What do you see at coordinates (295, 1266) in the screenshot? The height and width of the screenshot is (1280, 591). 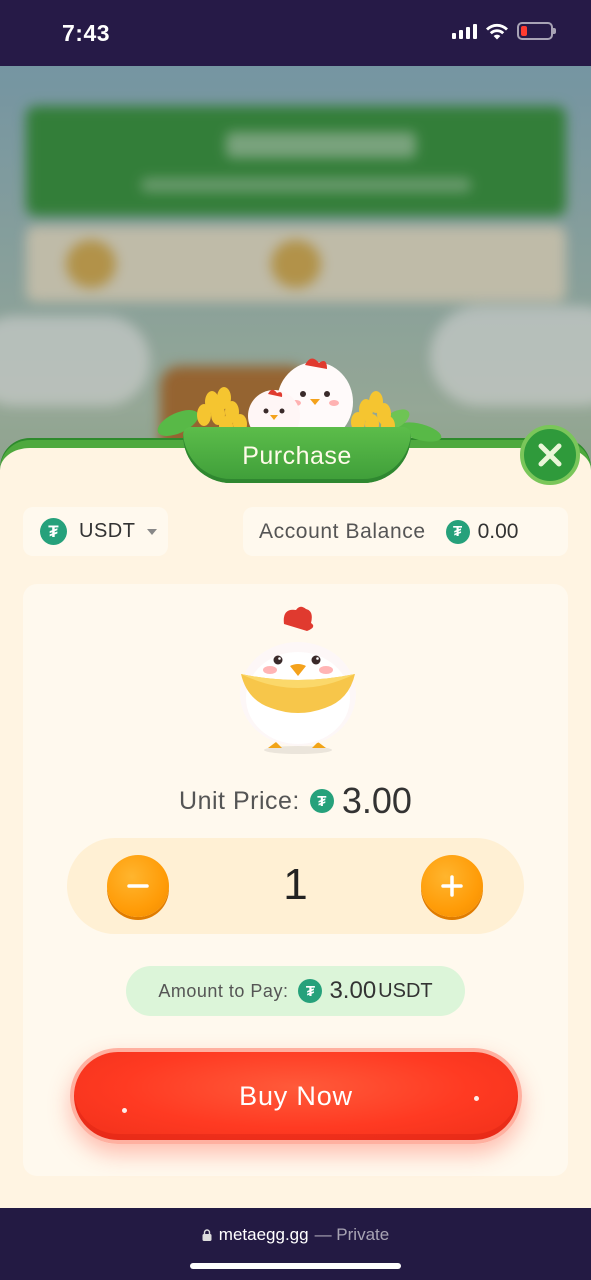 I see `home-indicator` at bounding box center [295, 1266].